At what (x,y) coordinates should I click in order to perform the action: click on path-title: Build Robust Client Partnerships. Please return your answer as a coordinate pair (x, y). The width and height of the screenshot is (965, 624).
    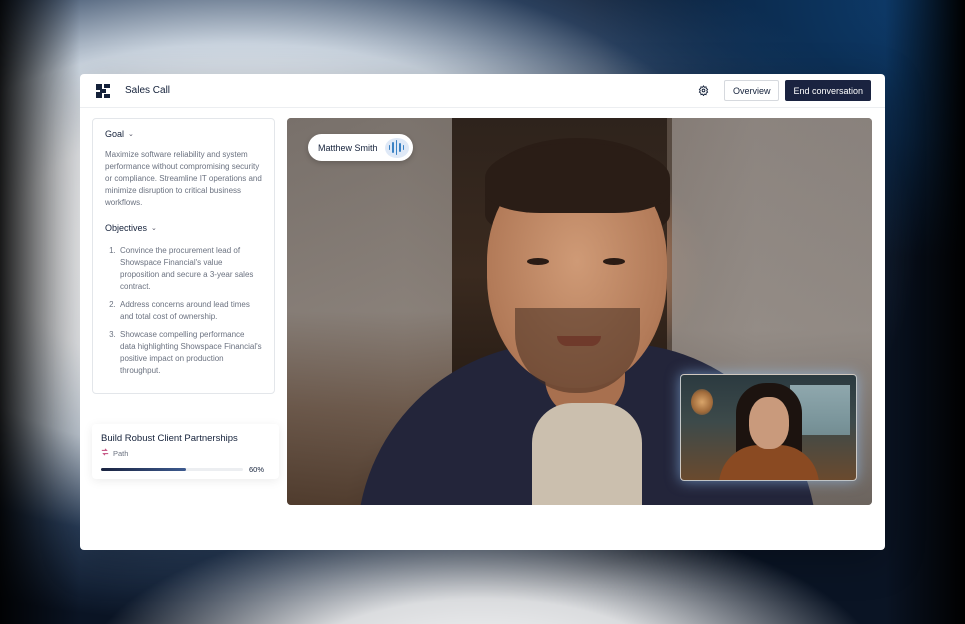
    Looking at the image, I should click on (169, 438).